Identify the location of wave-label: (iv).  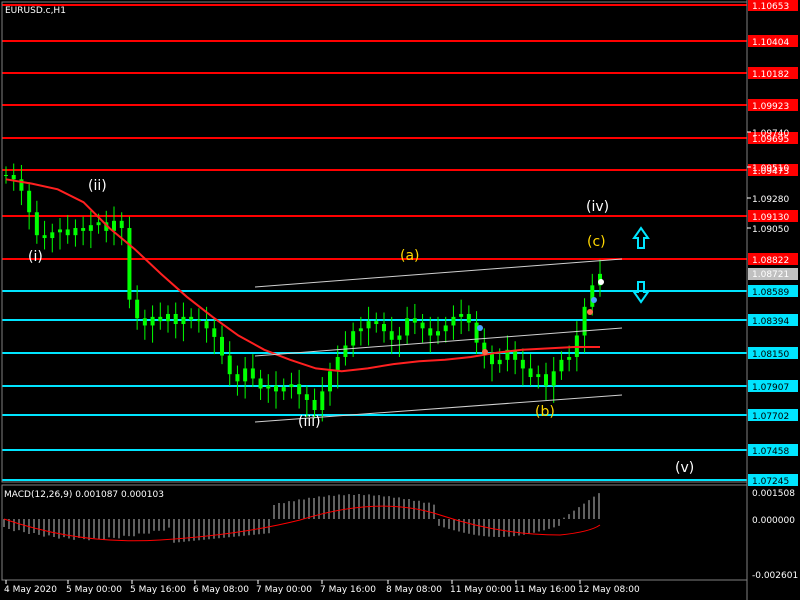
(597, 207).